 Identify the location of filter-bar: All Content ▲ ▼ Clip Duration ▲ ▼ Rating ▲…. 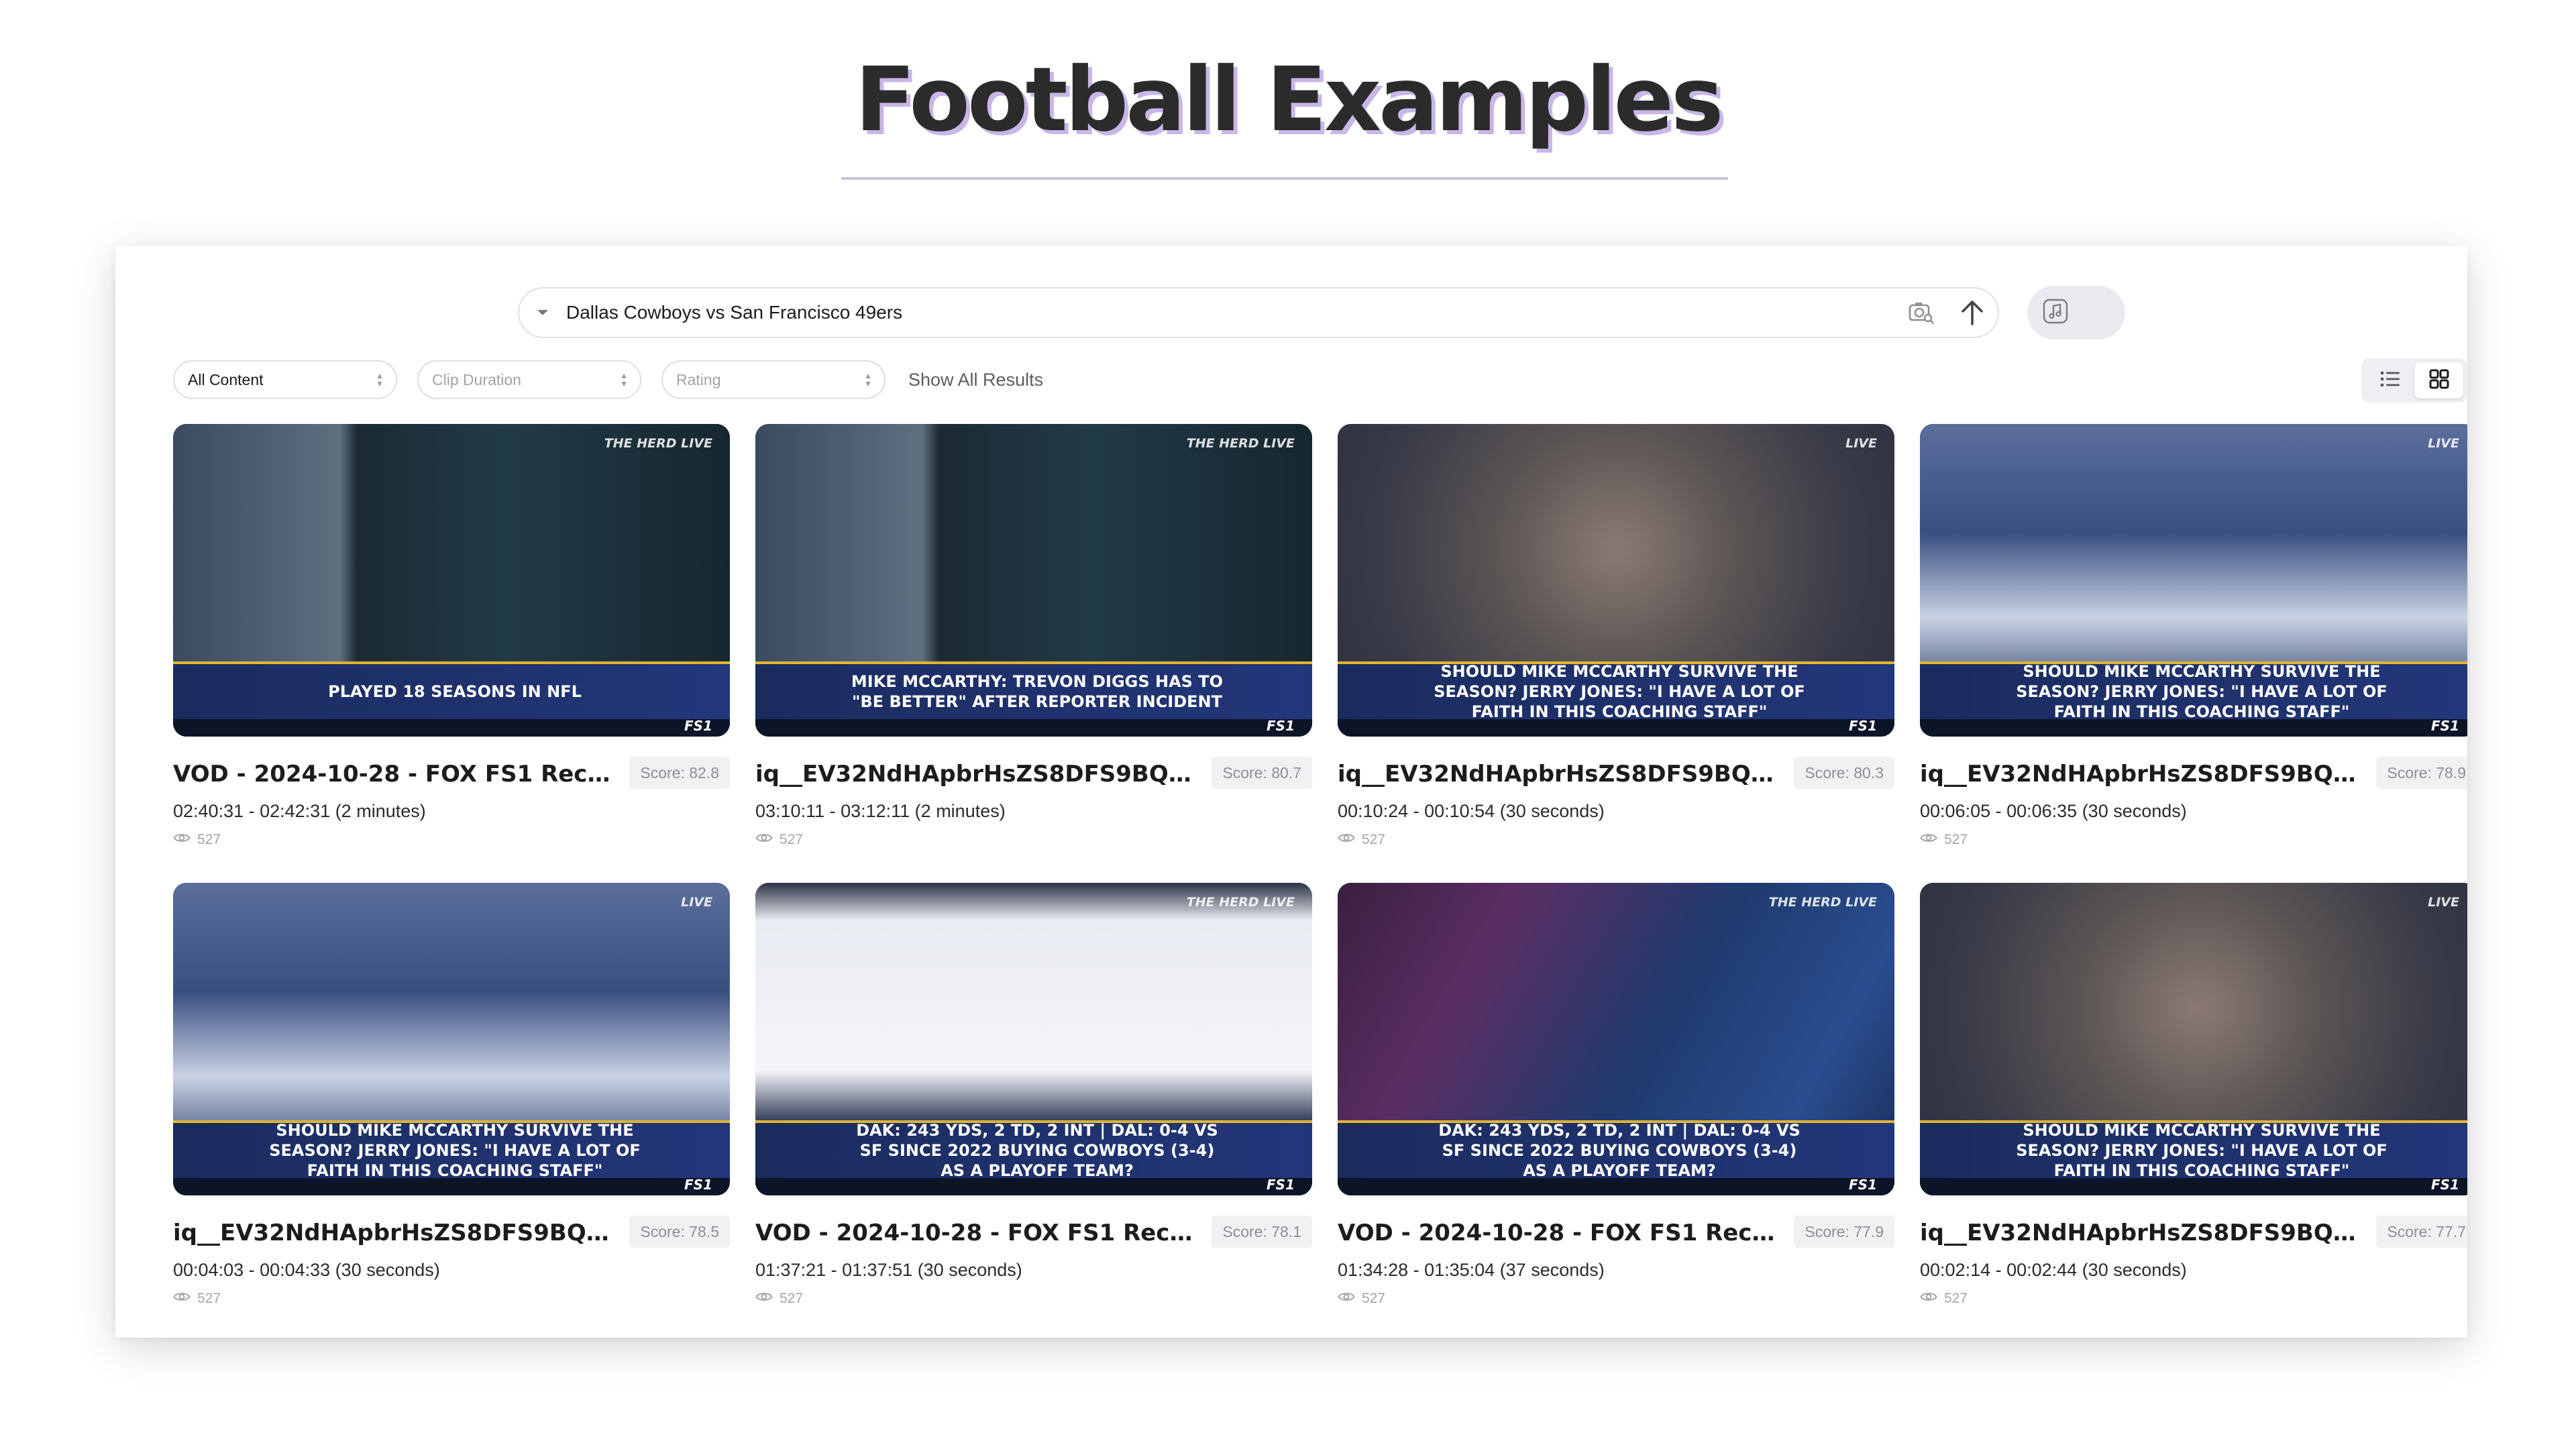
(608, 380).